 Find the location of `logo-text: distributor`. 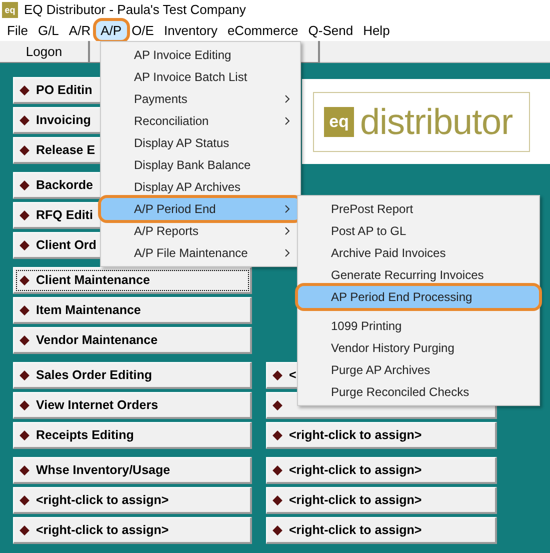

logo-text: distributor is located at coordinates (436, 122).